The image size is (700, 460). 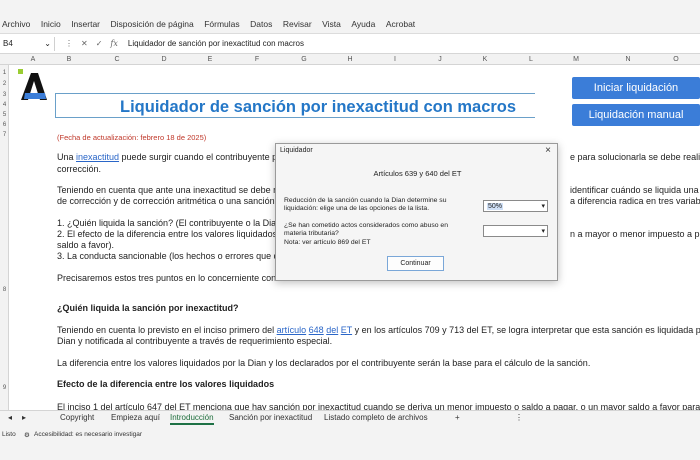 I want to click on accessibility-icon: ⚙, so click(x=27, y=435).